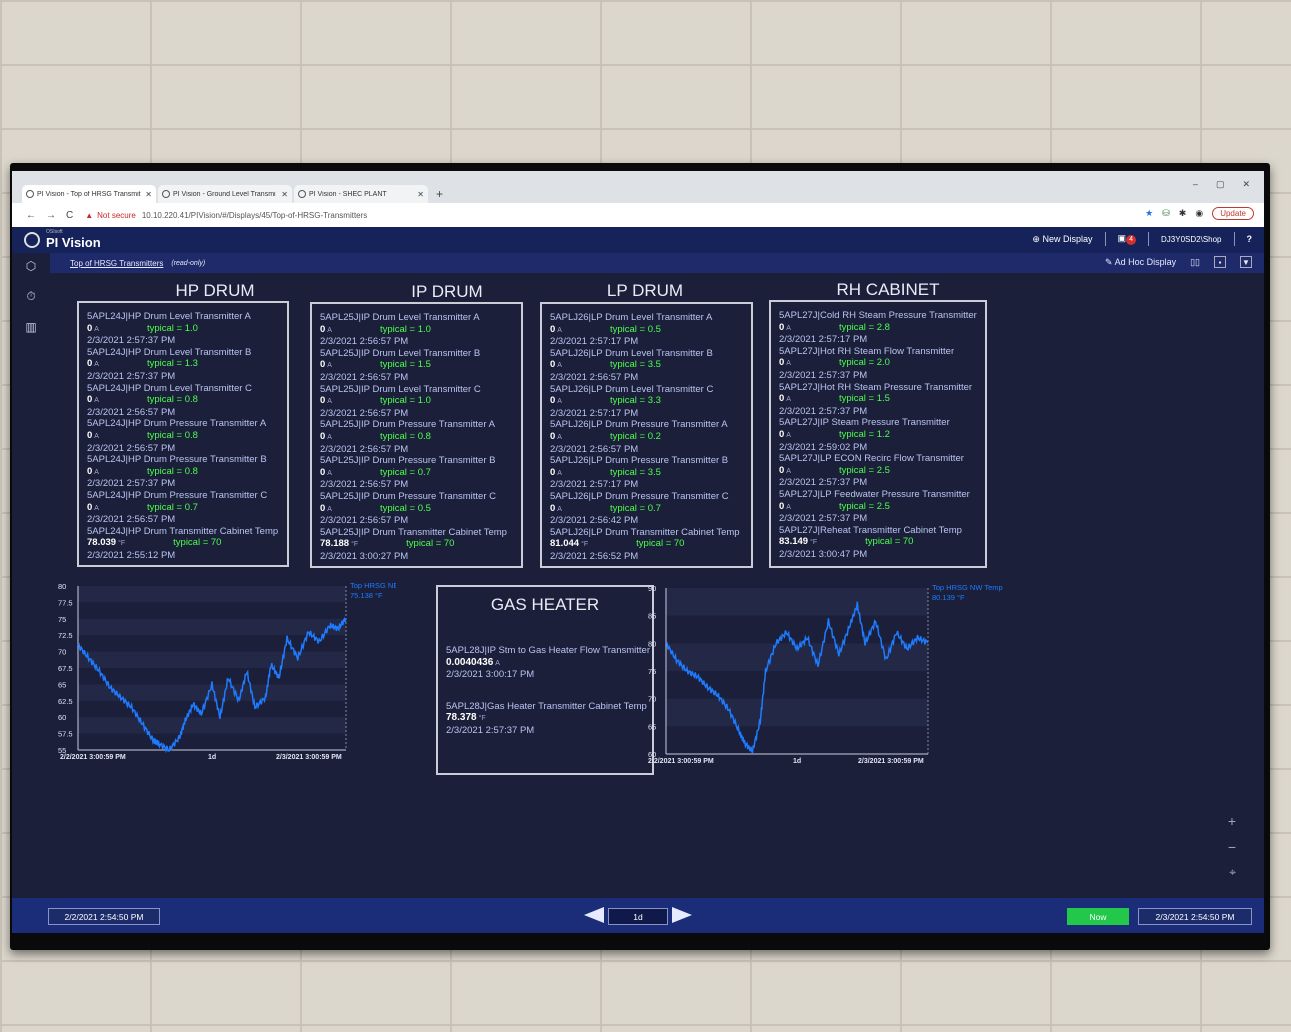  Describe the element at coordinates (1127, 239) in the screenshot. I see `notifications-button: ▣ 4` at that location.